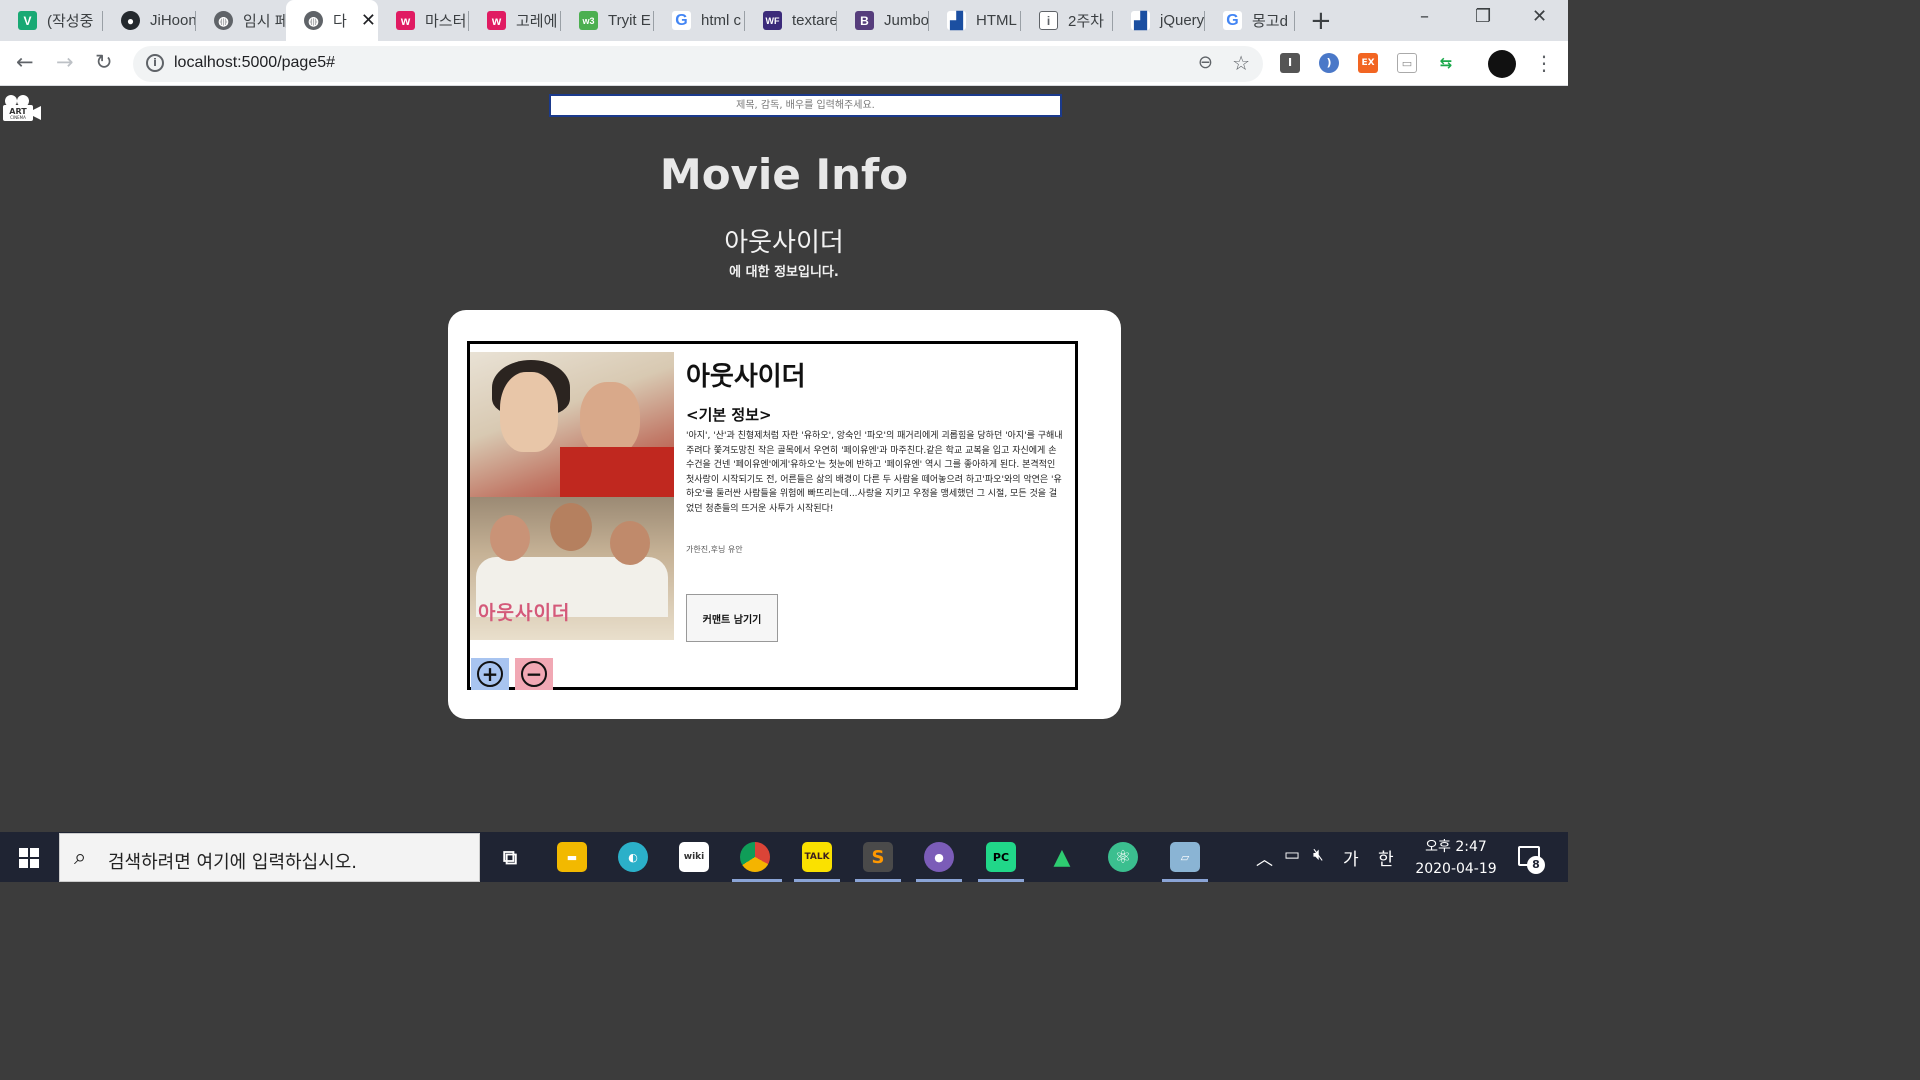  I want to click on tab-5: w 고레에, so click(515, 20).